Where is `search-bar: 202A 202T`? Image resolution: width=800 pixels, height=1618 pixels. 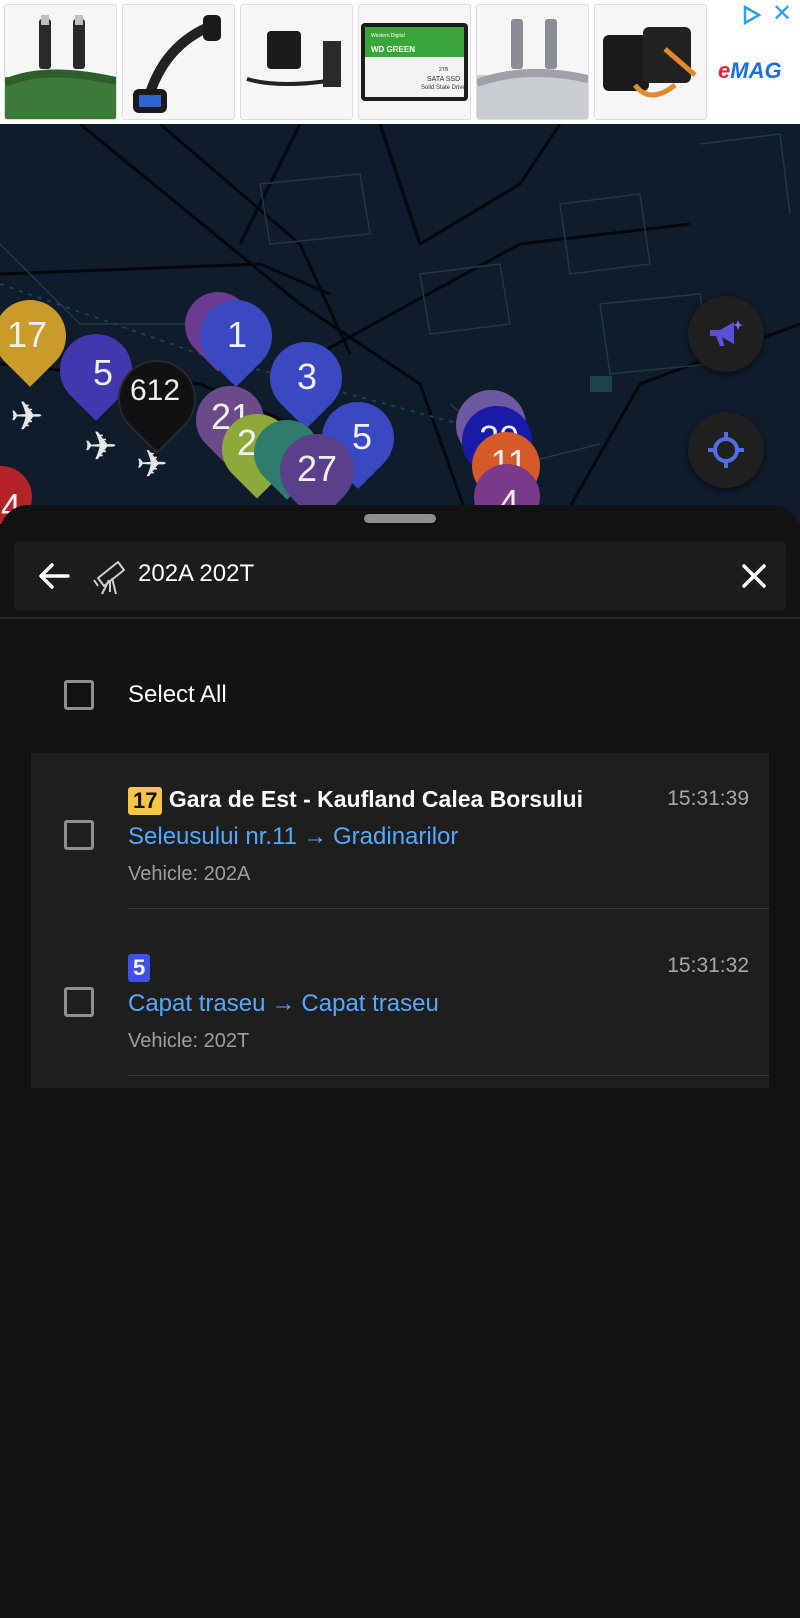 search-bar: 202A 202T is located at coordinates (400, 576).